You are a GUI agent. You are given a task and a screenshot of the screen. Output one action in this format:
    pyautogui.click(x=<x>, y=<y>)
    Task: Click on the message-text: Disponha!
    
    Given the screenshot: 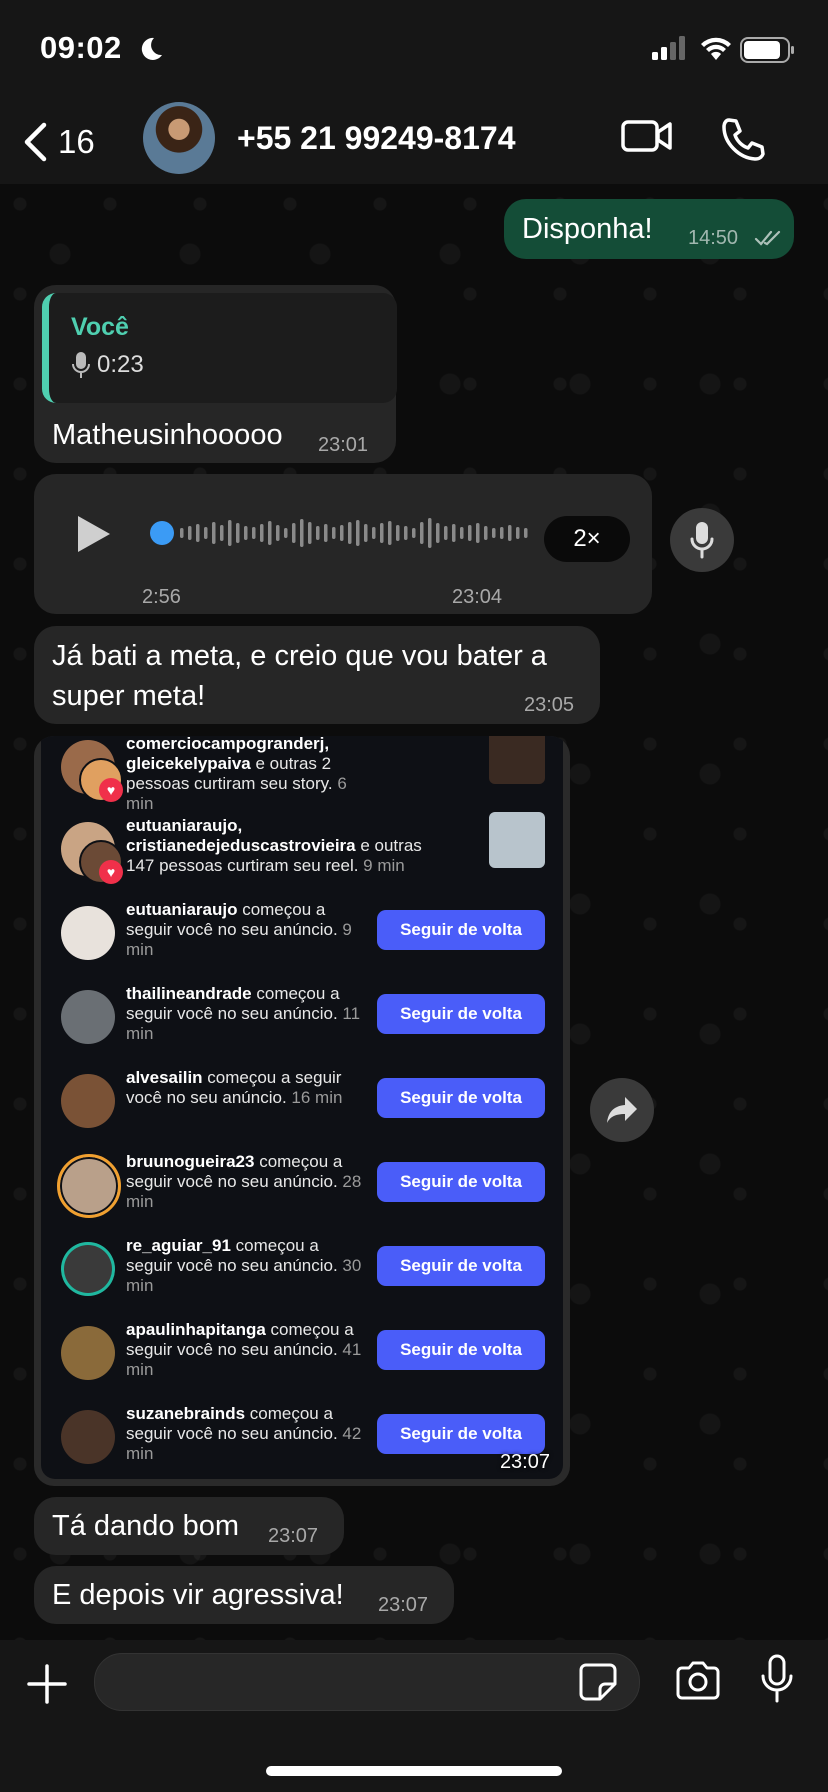 What is the action you would take?
    pyautogui.click(x=587, y=229)
    